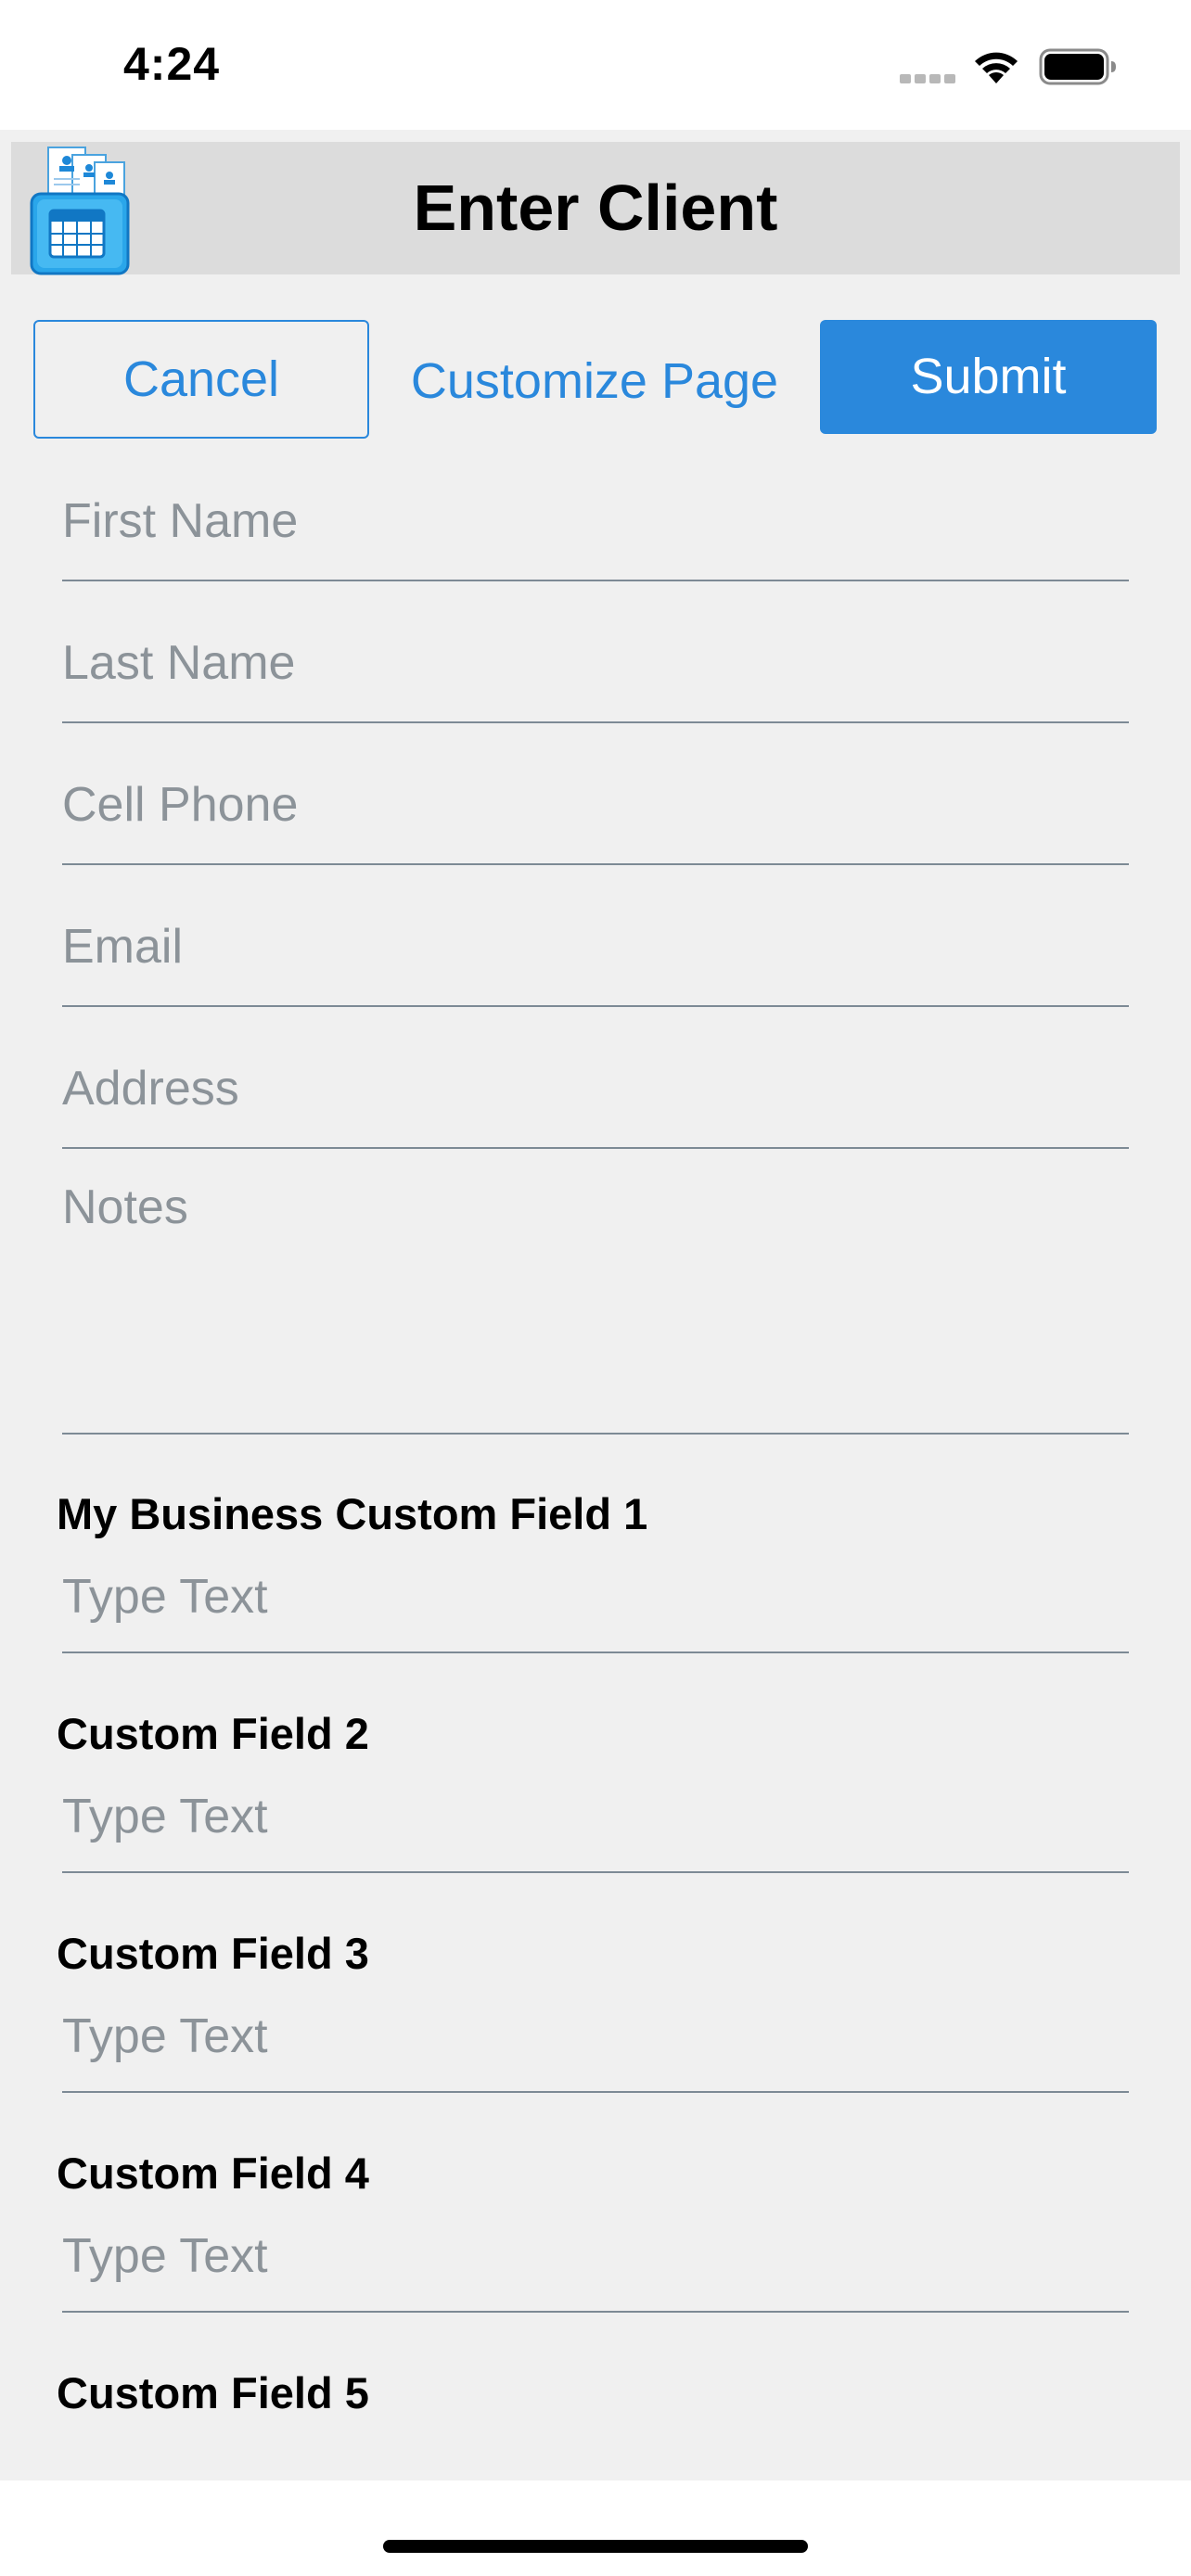 The image size is (1191, 2576). What do you see at coordinates (213, 1954) in the screenshot?
I see `custom-field-label: Custom Field 3` at bounding box center [213, 1954].